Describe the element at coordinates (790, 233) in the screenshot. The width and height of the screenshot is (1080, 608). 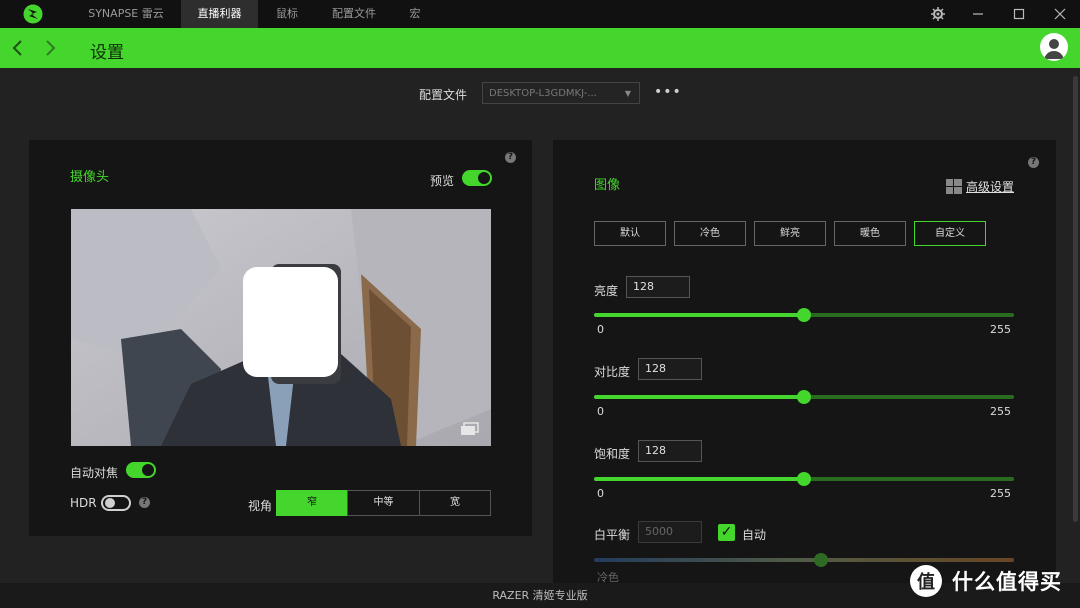
I see `preset-vivid-button: 鲜亮` at that location.